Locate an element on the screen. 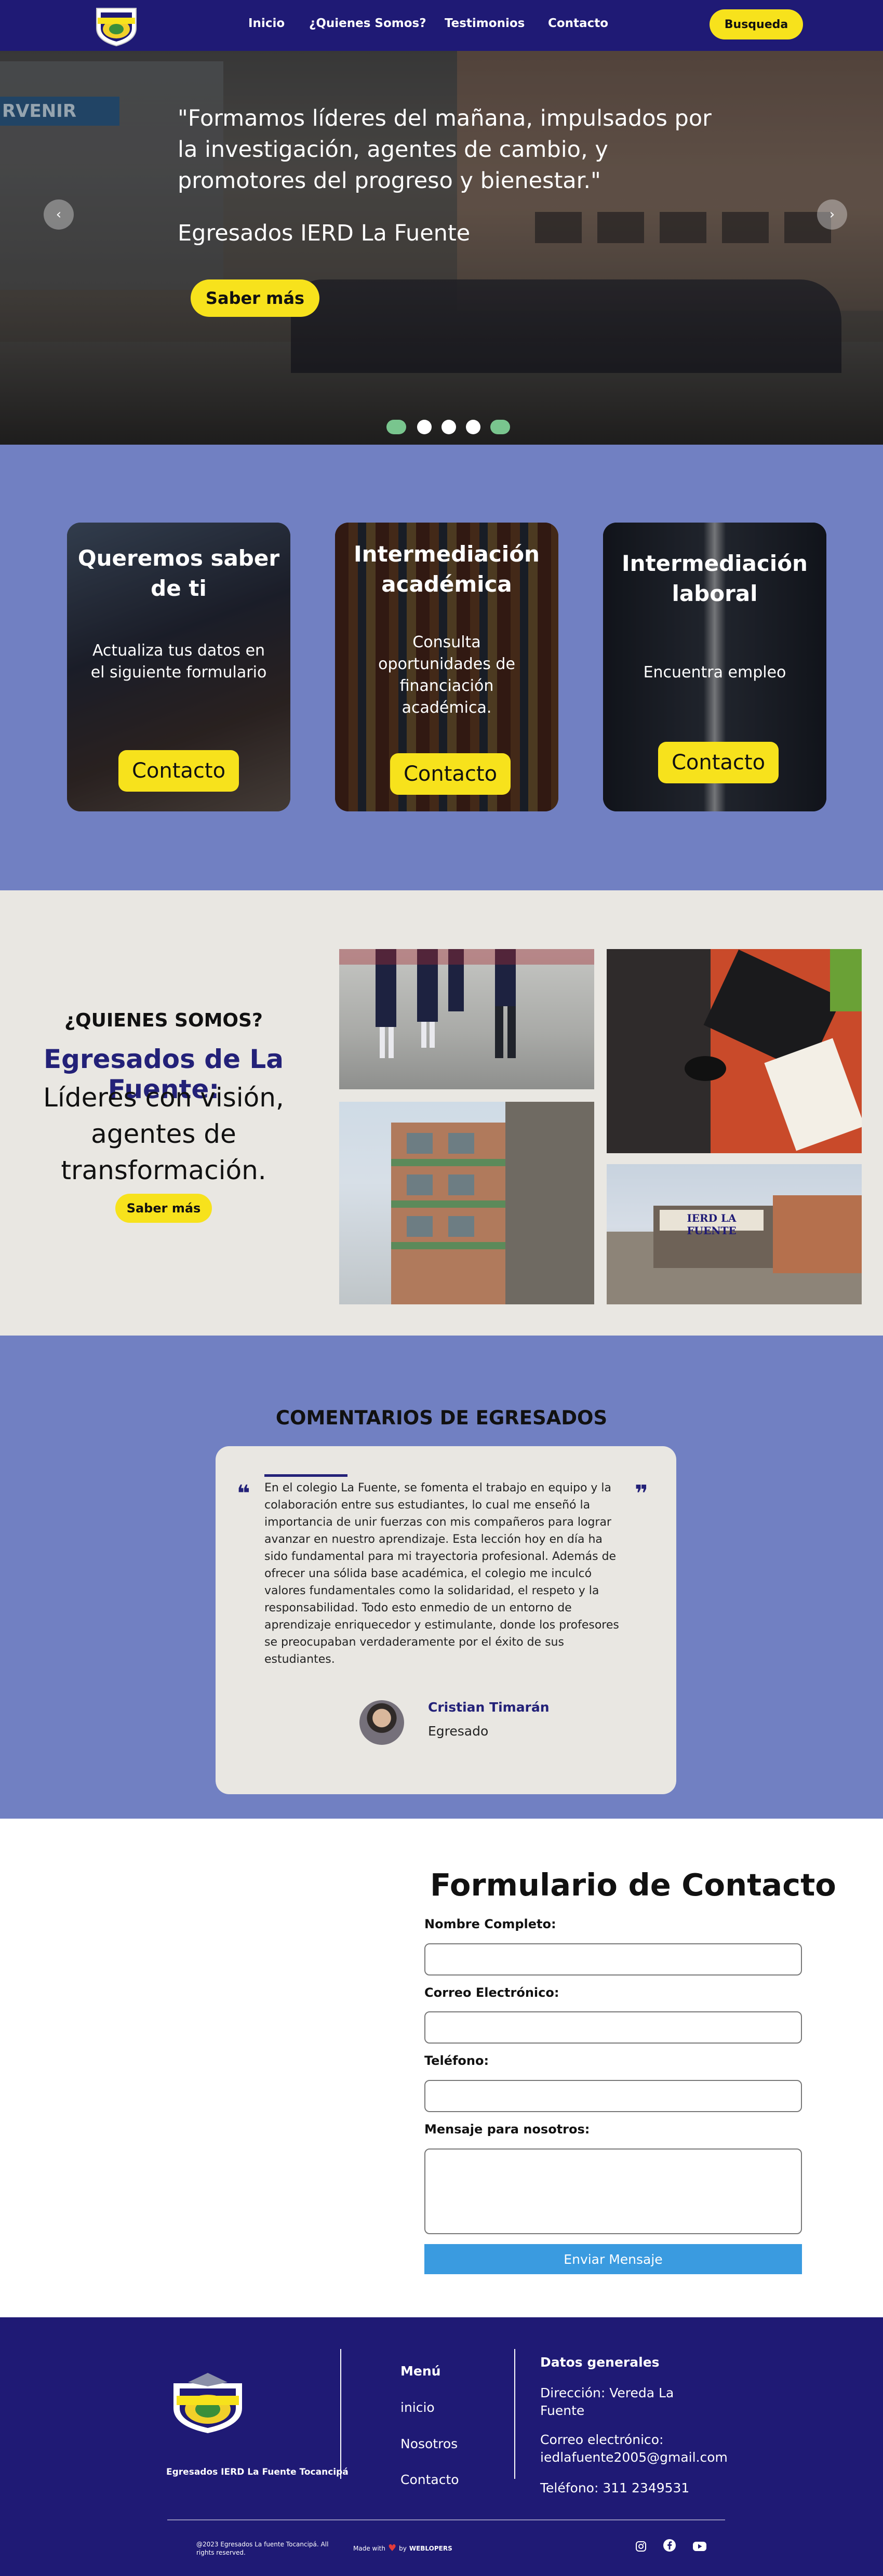 This screenshot has width=883, height=2576. by-text: by is located at coordinates (403, 2548).